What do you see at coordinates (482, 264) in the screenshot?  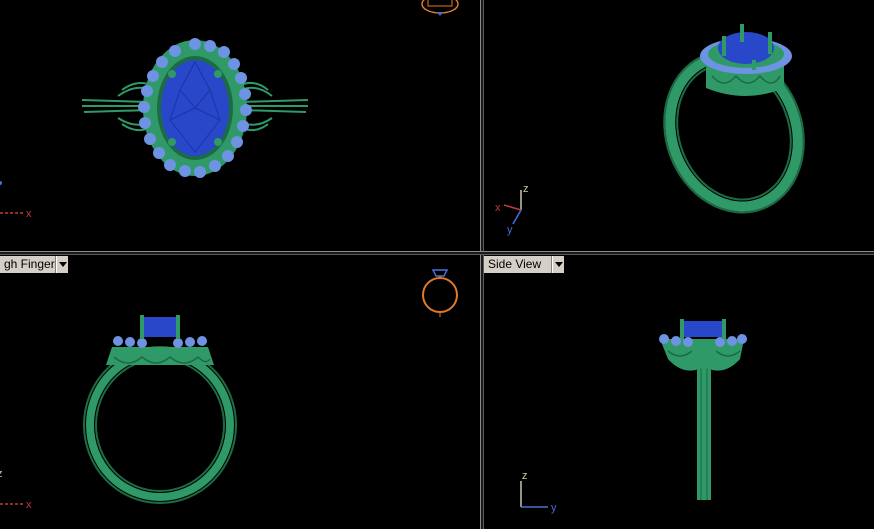 I see `viewport-splitter-vertical` at bounding box center [482, 264].